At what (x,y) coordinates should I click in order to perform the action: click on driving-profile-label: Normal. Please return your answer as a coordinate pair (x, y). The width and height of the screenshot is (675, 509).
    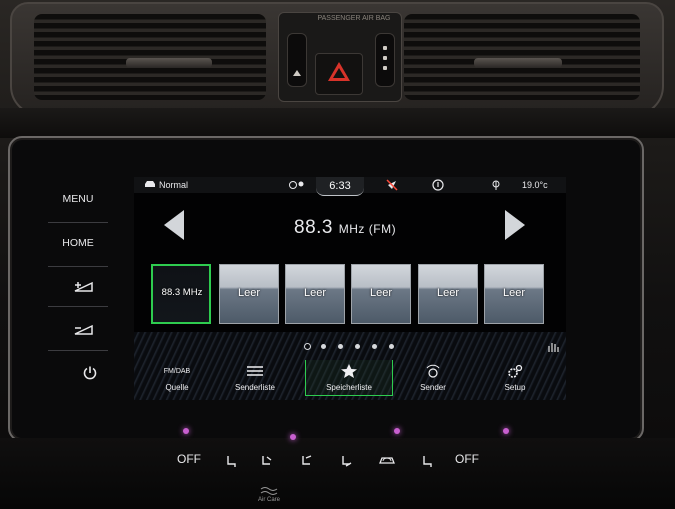
    Looking at the image, I should click on (174, 185).